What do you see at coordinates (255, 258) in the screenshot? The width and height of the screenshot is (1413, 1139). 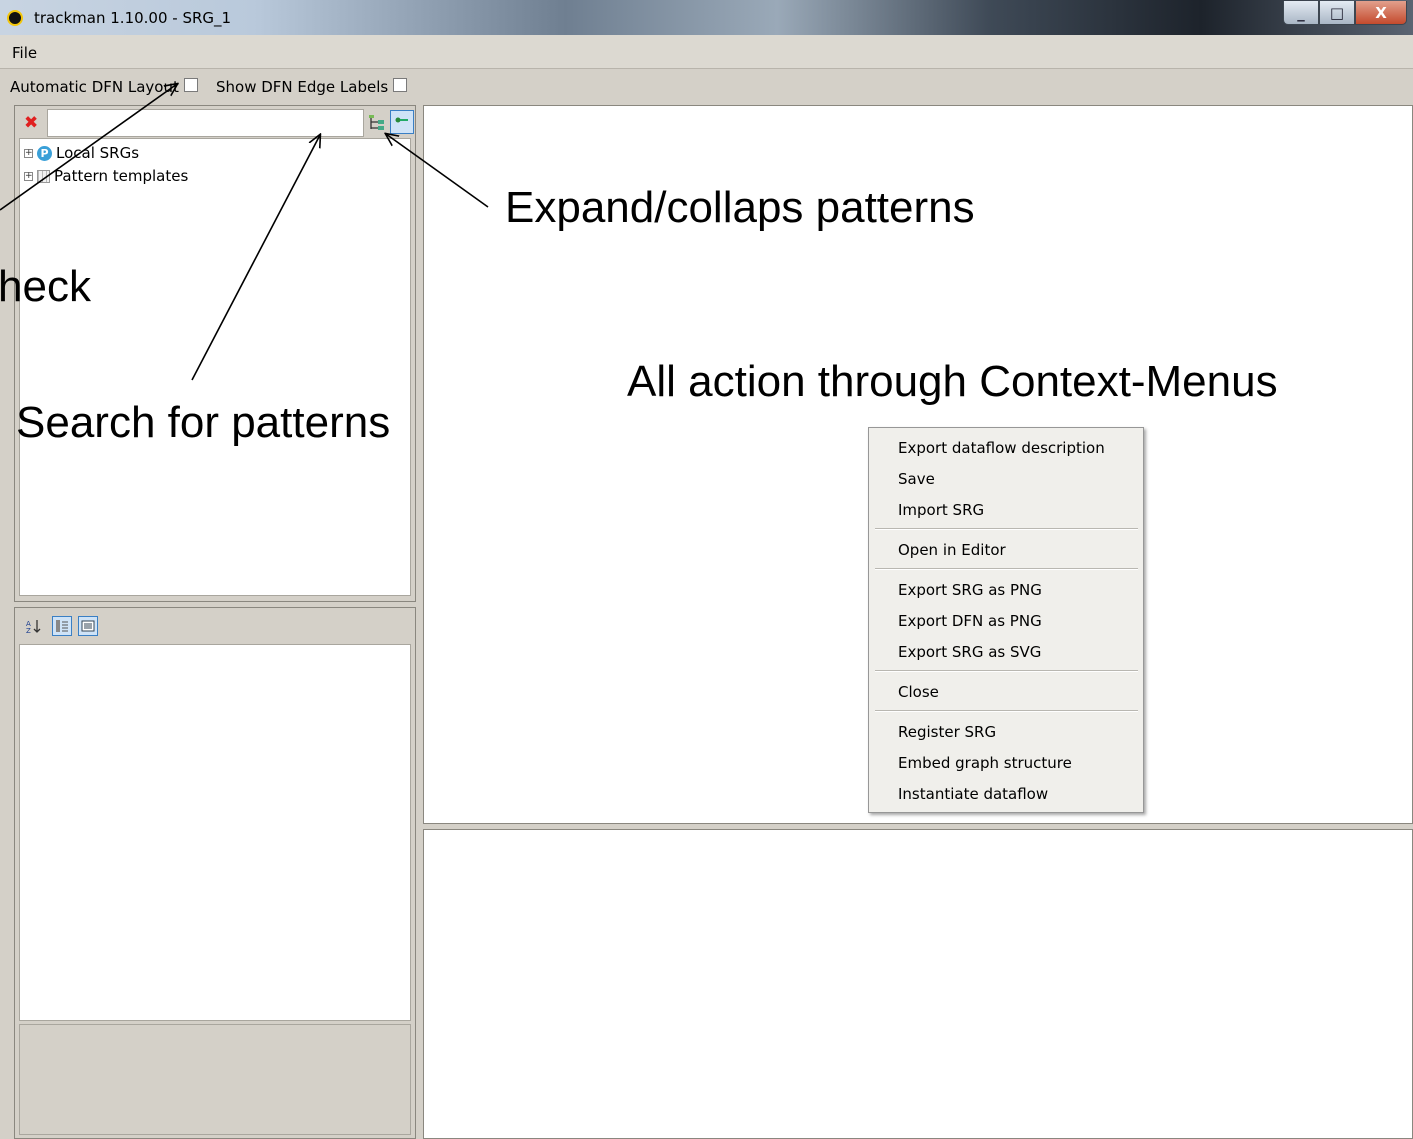 I see `arrow-to-search-input` at bounding box center [255, 258].